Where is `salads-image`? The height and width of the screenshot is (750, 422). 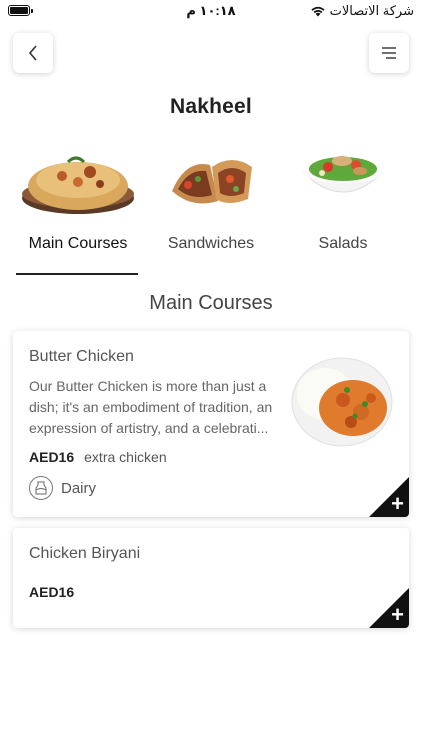
salads-image is located at coordinates (343, 178).